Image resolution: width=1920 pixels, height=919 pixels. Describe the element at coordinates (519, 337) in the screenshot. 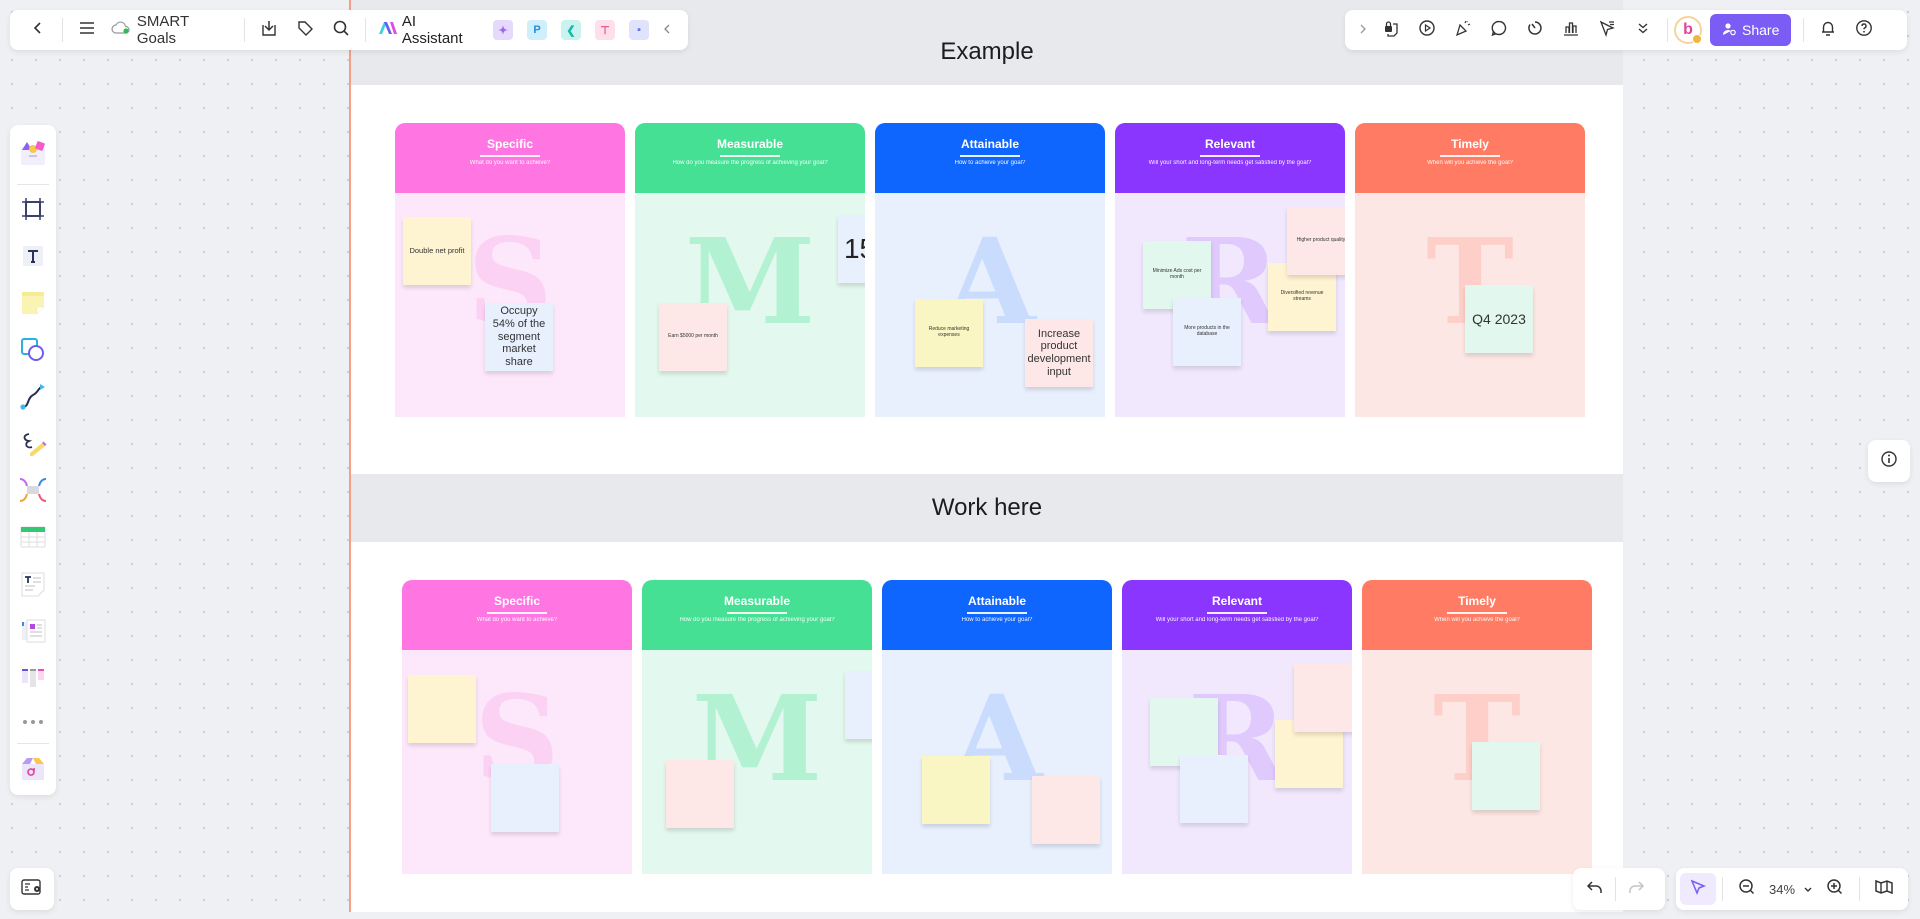

I see `sticky-note: Occupy 54% of the segment market share` at that location.